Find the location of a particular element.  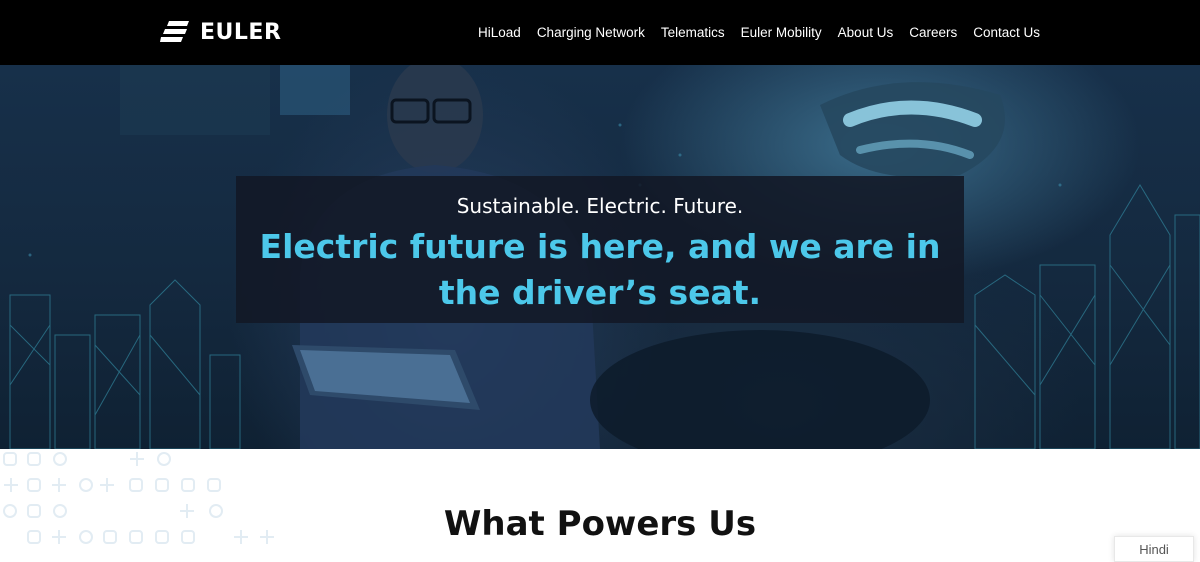

hero-tagline: Sustainable. Electric. Future. is located at coordinates (600, 206).